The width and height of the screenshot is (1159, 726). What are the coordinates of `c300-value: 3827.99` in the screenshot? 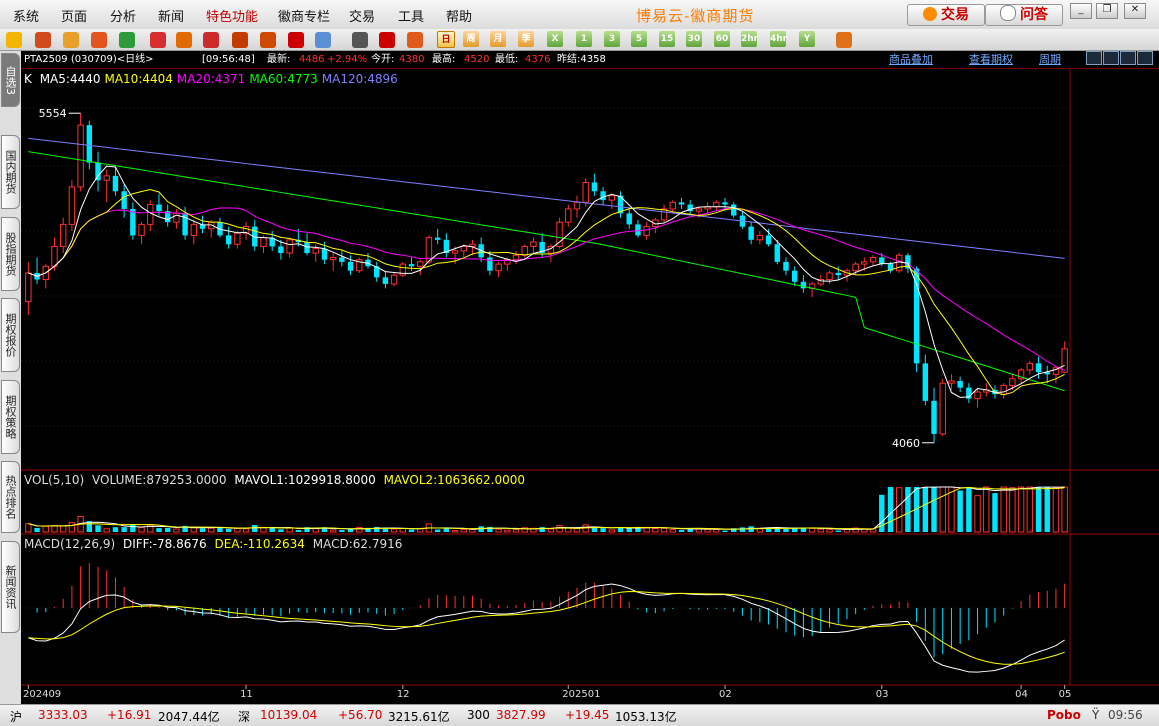 It's located at (521, 715).